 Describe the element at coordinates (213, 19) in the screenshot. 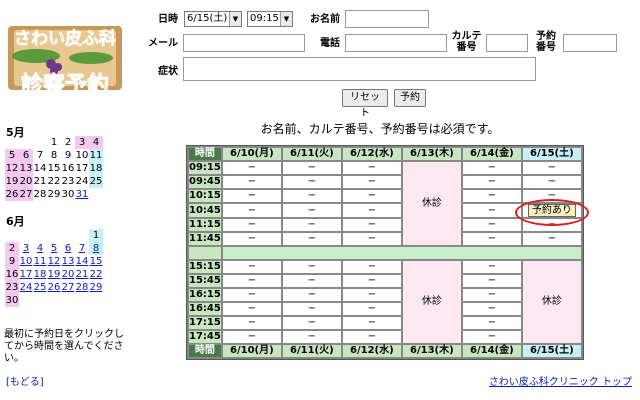

I see `date-select: 6/15(土) ▼` at that location.